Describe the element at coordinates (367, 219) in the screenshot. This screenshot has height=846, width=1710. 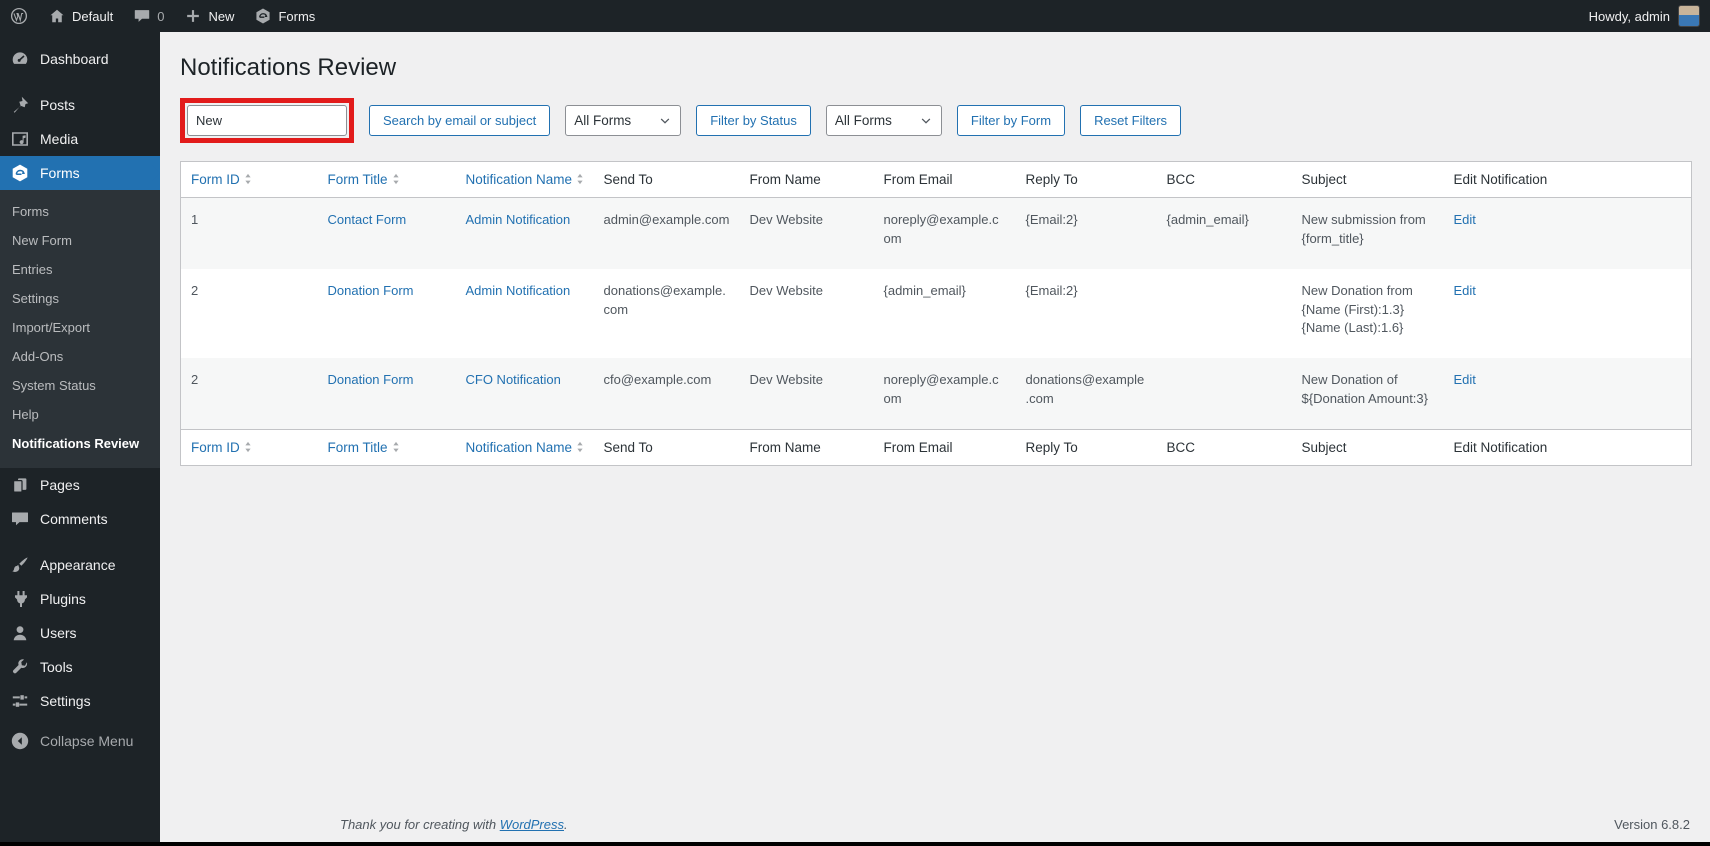
I see `form-title-link: Contact Form` at that location.